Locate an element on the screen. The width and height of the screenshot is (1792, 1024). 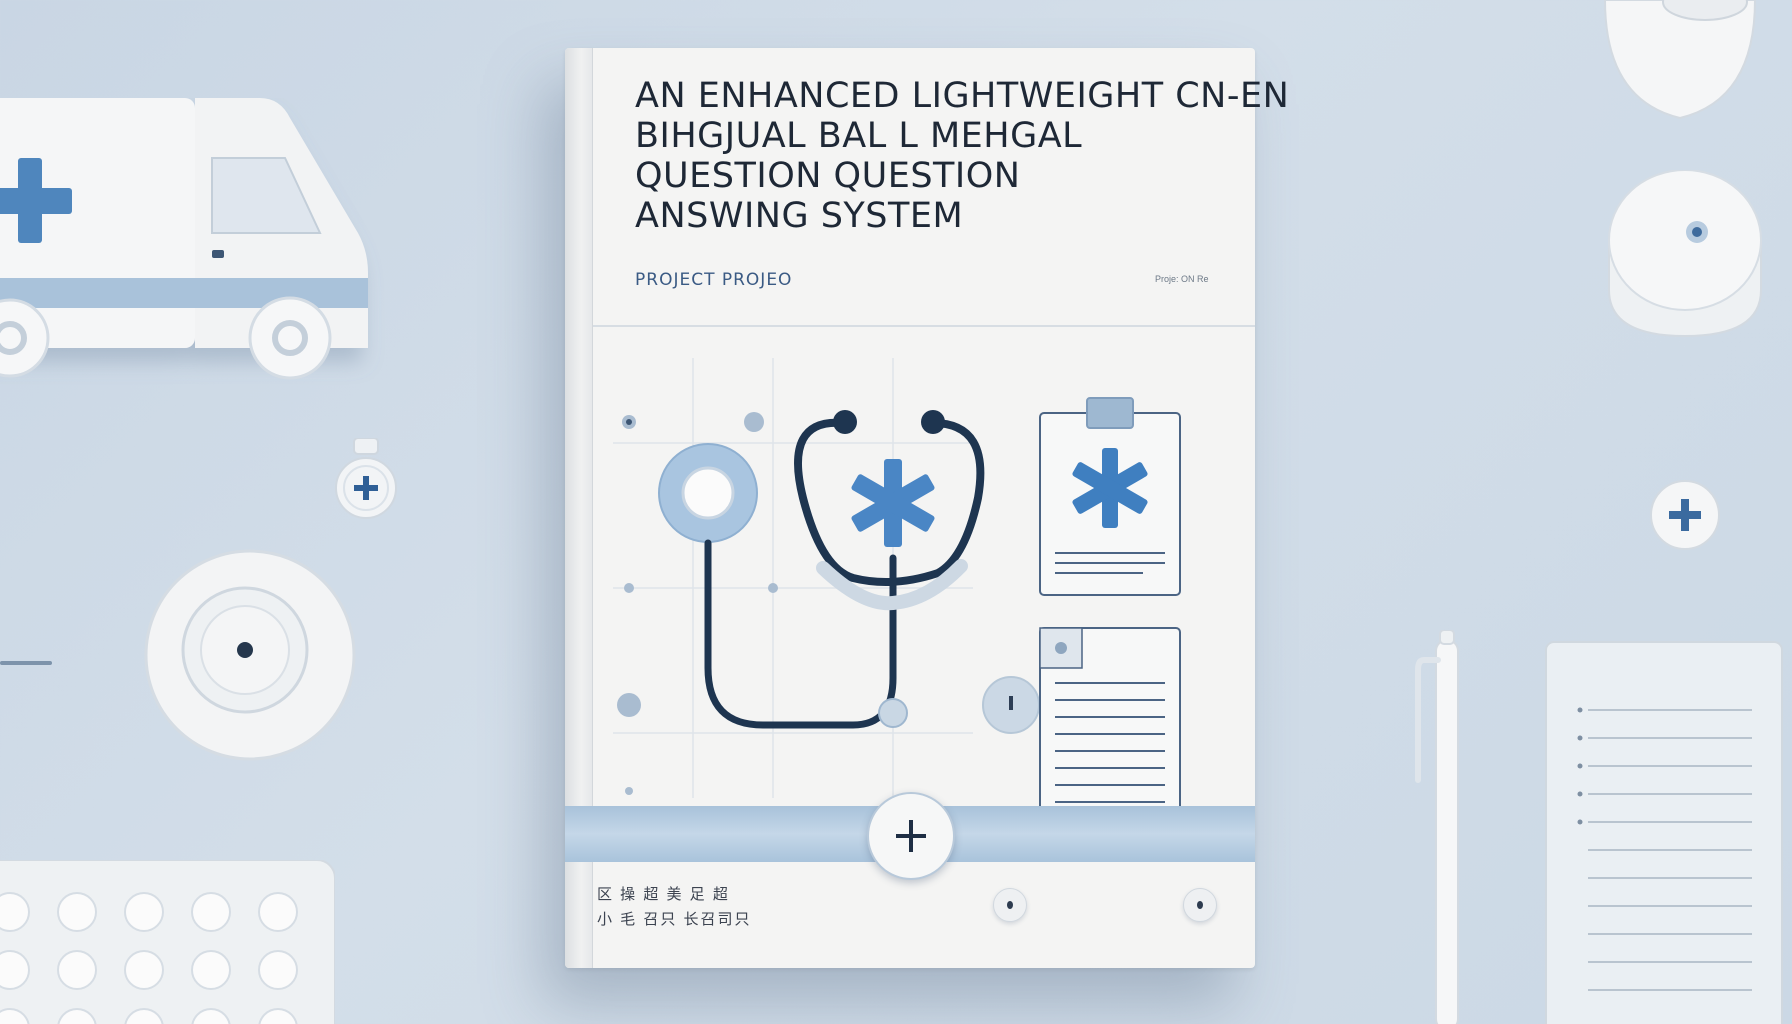
project-label: PROJECT PROJEO is located at coordinates (714, 280).